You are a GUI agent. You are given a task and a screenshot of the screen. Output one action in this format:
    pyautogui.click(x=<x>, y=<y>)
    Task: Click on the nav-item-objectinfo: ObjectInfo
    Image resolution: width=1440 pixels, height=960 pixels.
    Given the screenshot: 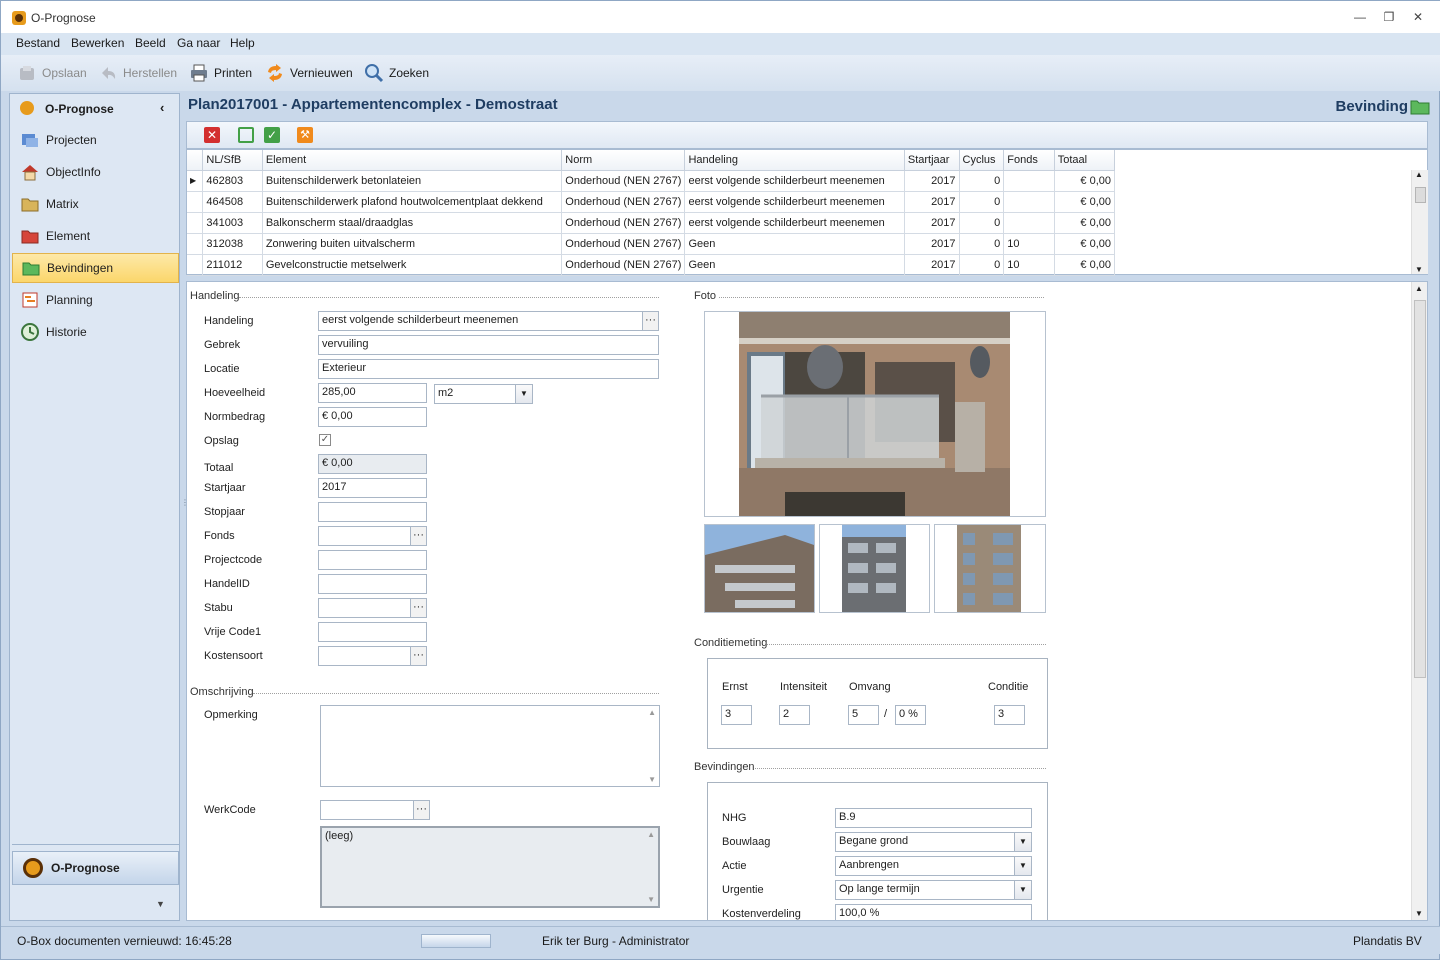 What is the action you would take?
    pyautogui.click(x=95, y=172)
    